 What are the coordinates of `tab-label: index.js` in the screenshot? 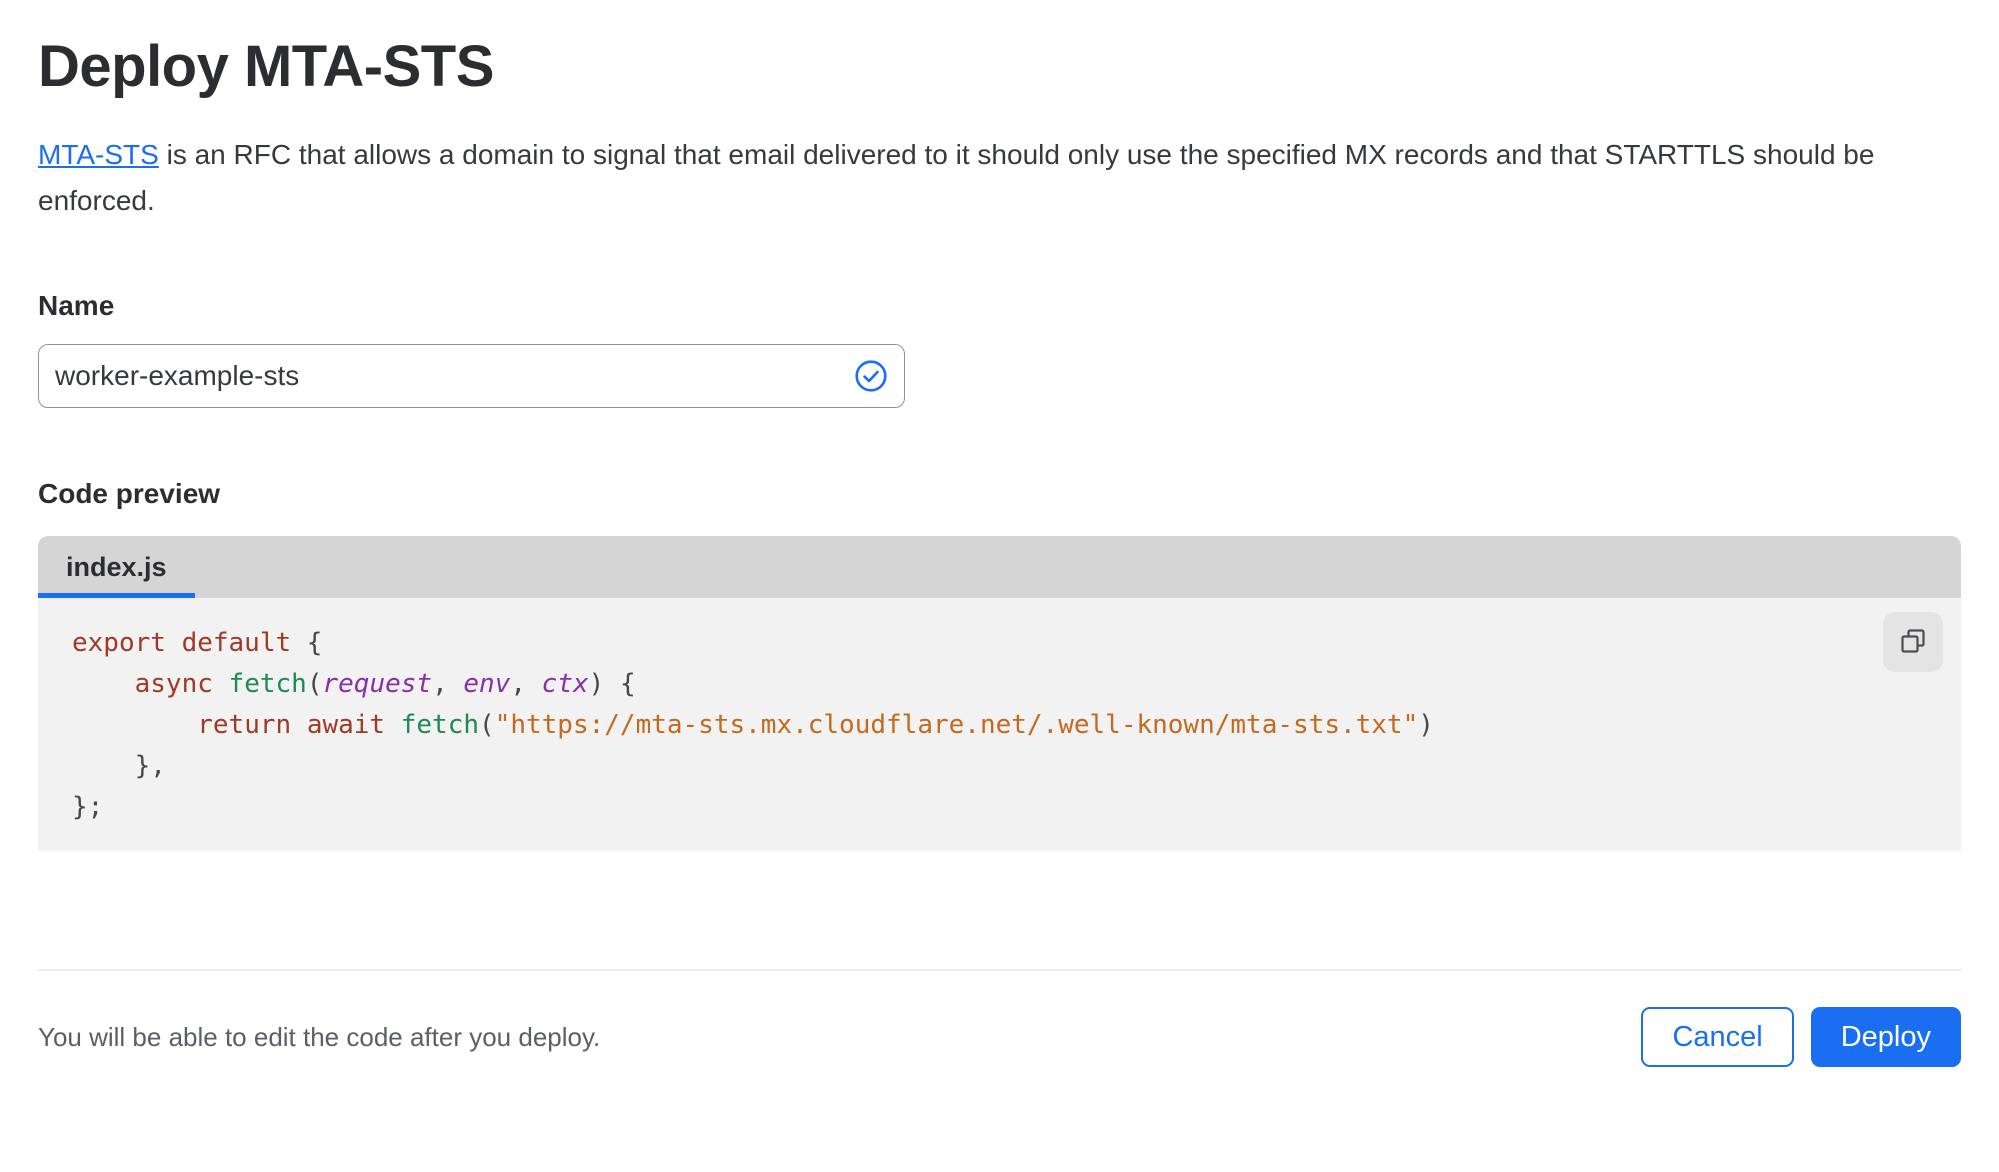 It's located at (116, 566).